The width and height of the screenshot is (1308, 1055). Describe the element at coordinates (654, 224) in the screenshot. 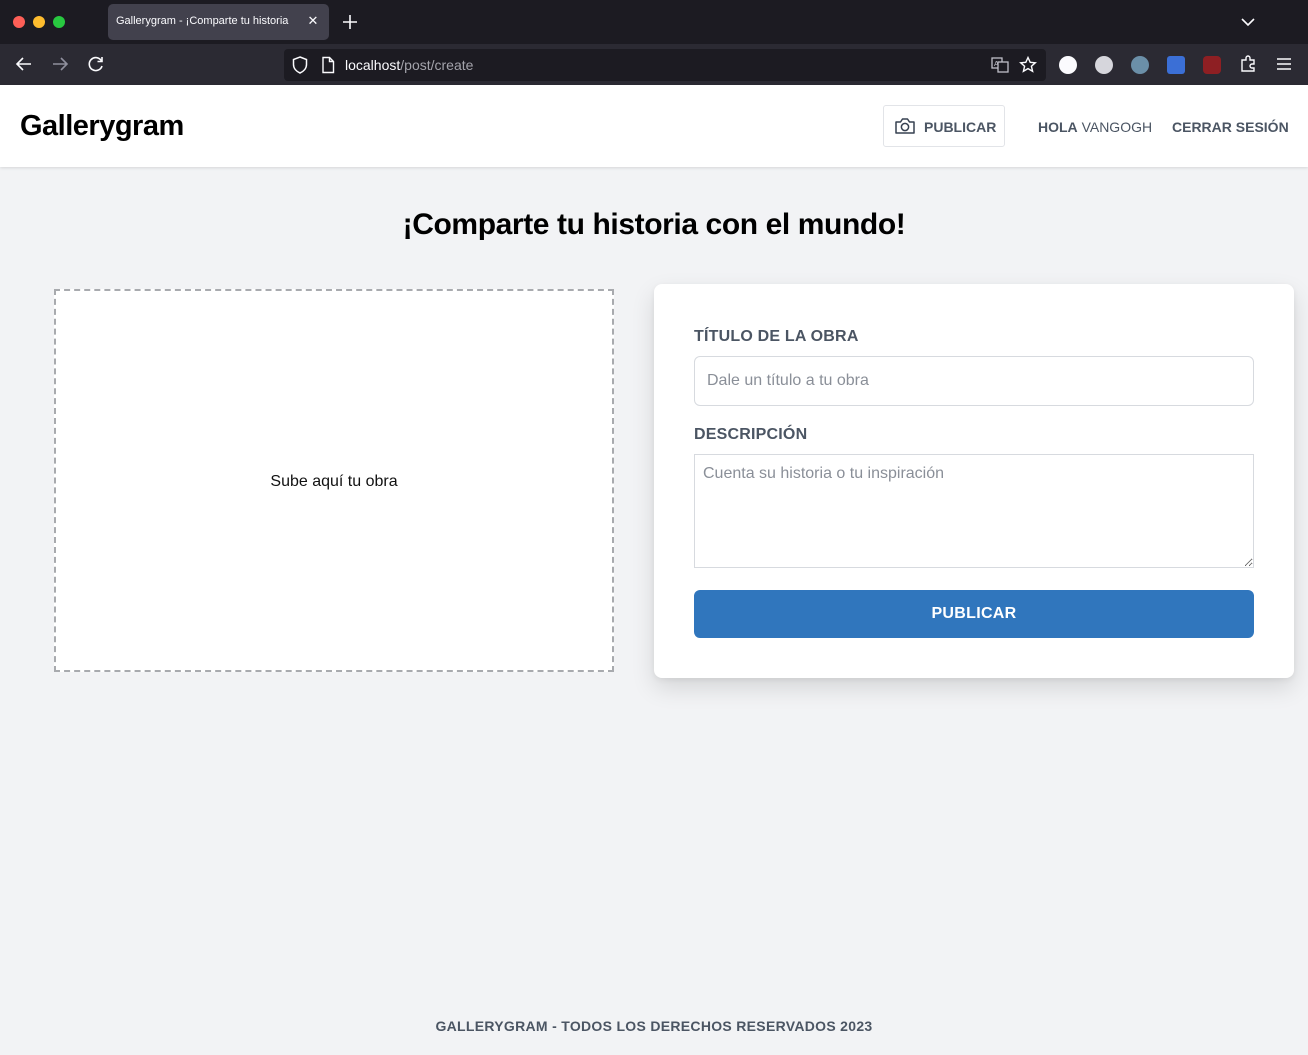

I see `page-title: ¡Comparte tu historia con el mundo!` at that location.